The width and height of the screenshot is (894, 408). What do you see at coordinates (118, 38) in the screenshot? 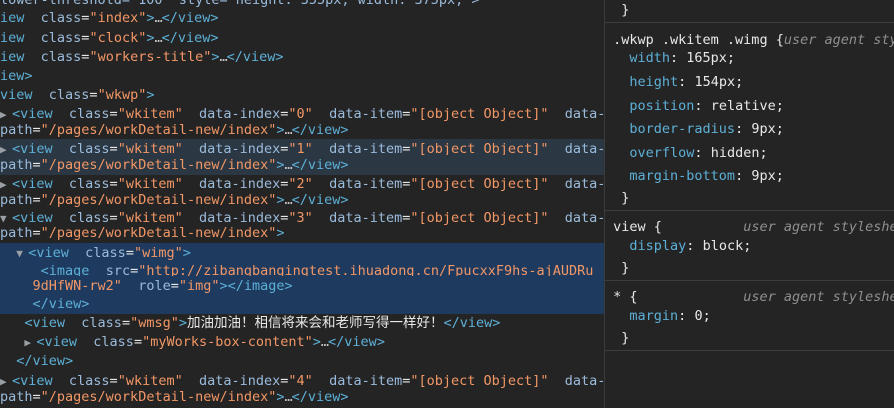
I see `attr-value: "clock"` at bounding box center [118, 38].